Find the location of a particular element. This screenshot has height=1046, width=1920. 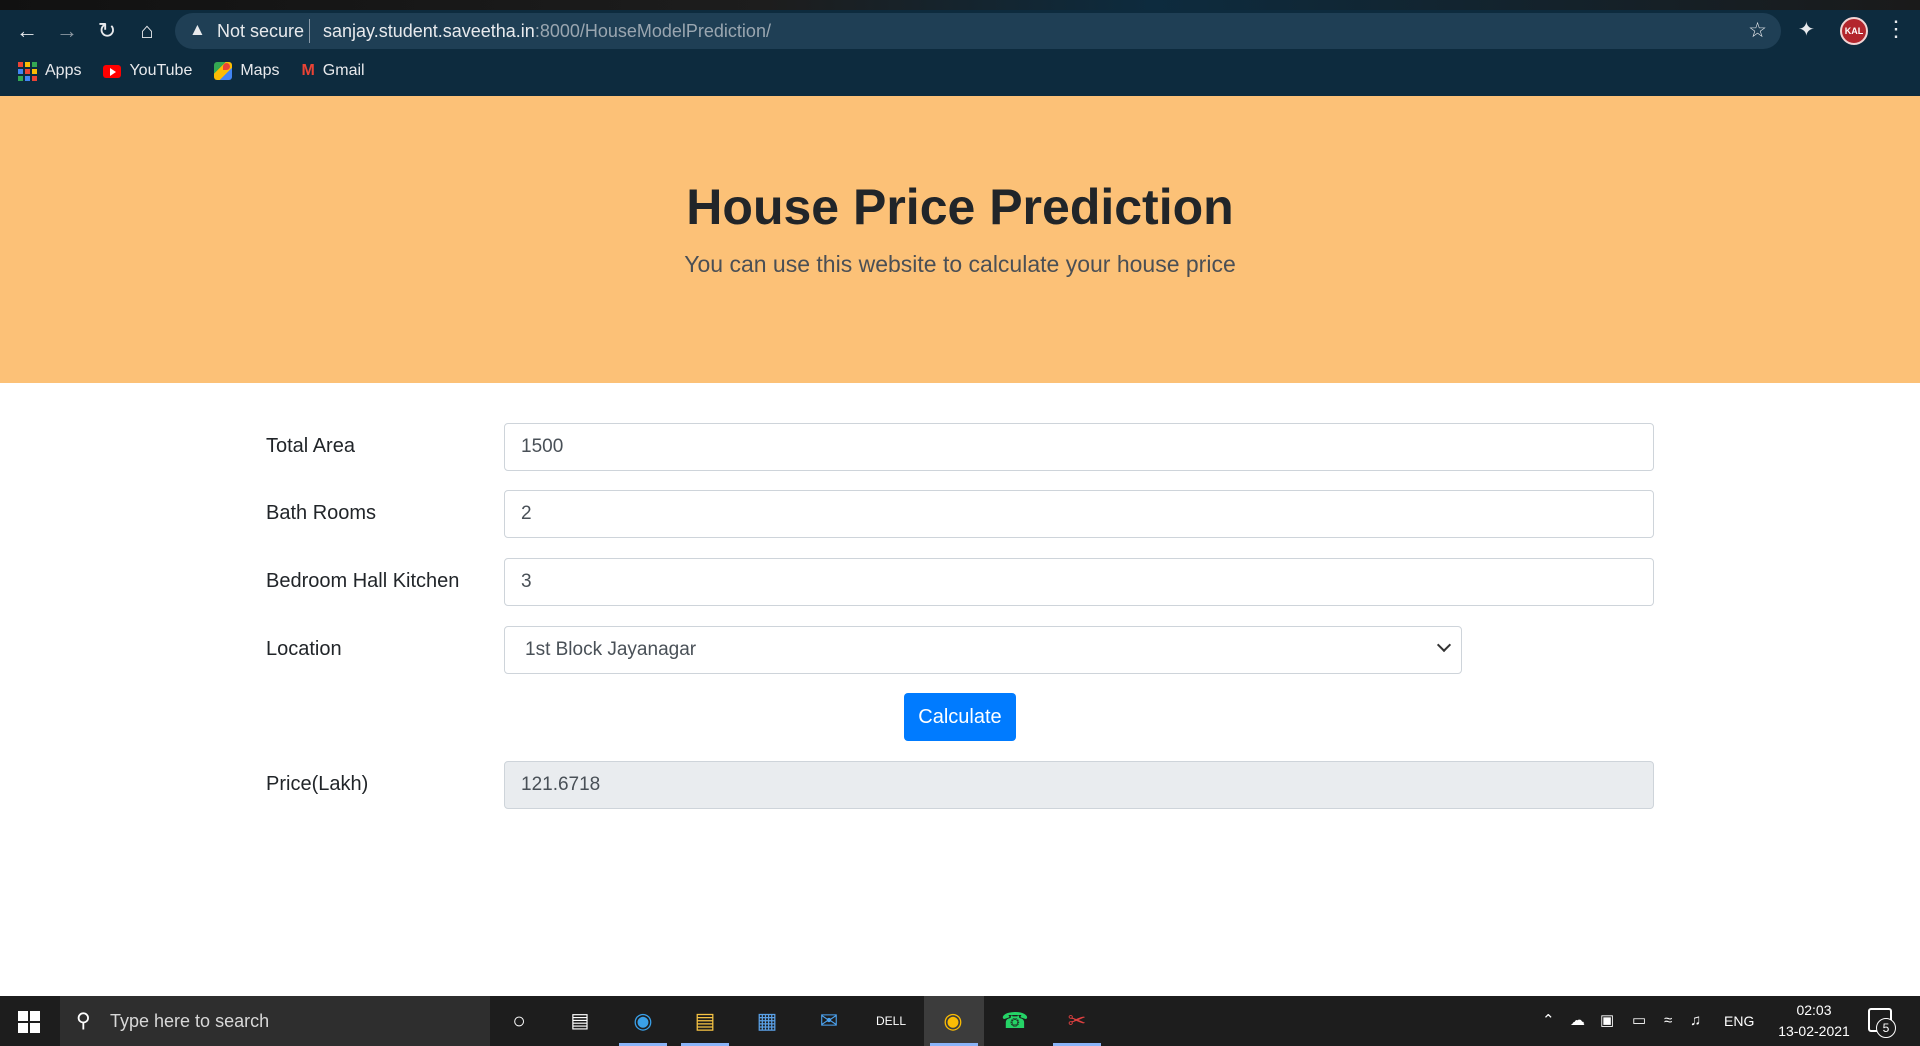

profile-avatar: KAL is located at coordinates (1854, 31).